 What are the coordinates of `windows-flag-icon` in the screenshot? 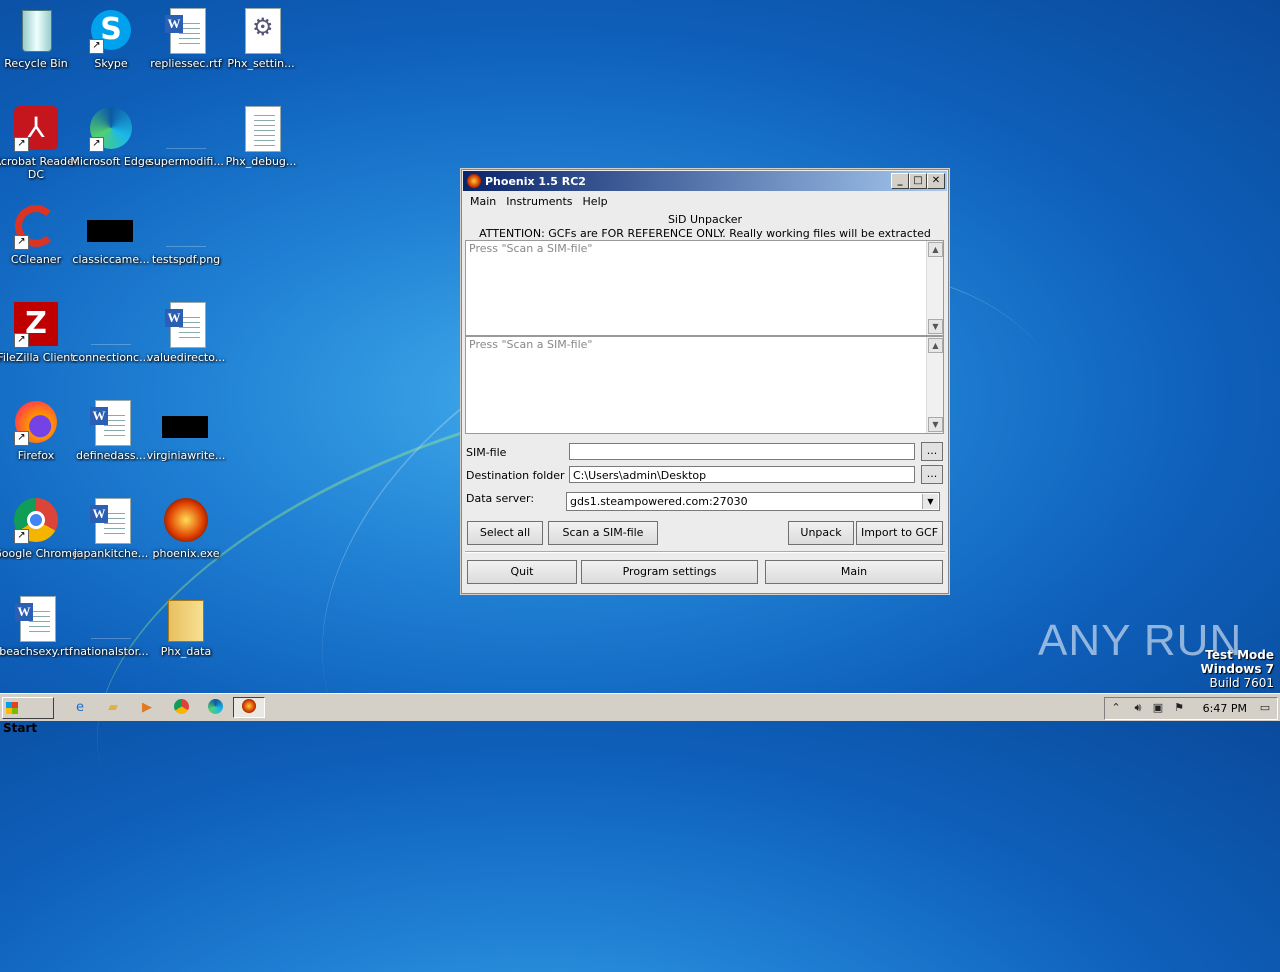 It's located at (12, 708).